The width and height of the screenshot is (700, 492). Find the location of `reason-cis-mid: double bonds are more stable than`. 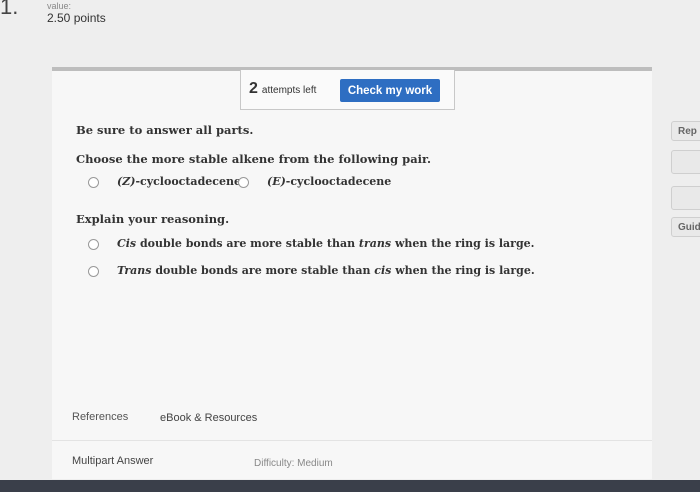

reason-cis-mid: double bonds are more stable than is located at coordinates (247, 243).